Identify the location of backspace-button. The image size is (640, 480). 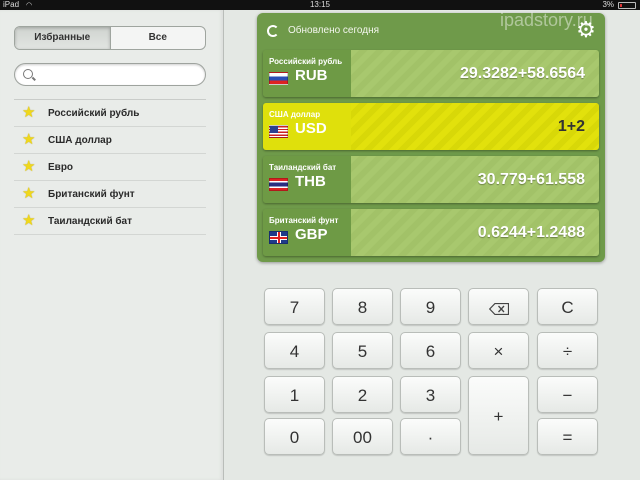
(498, 306).